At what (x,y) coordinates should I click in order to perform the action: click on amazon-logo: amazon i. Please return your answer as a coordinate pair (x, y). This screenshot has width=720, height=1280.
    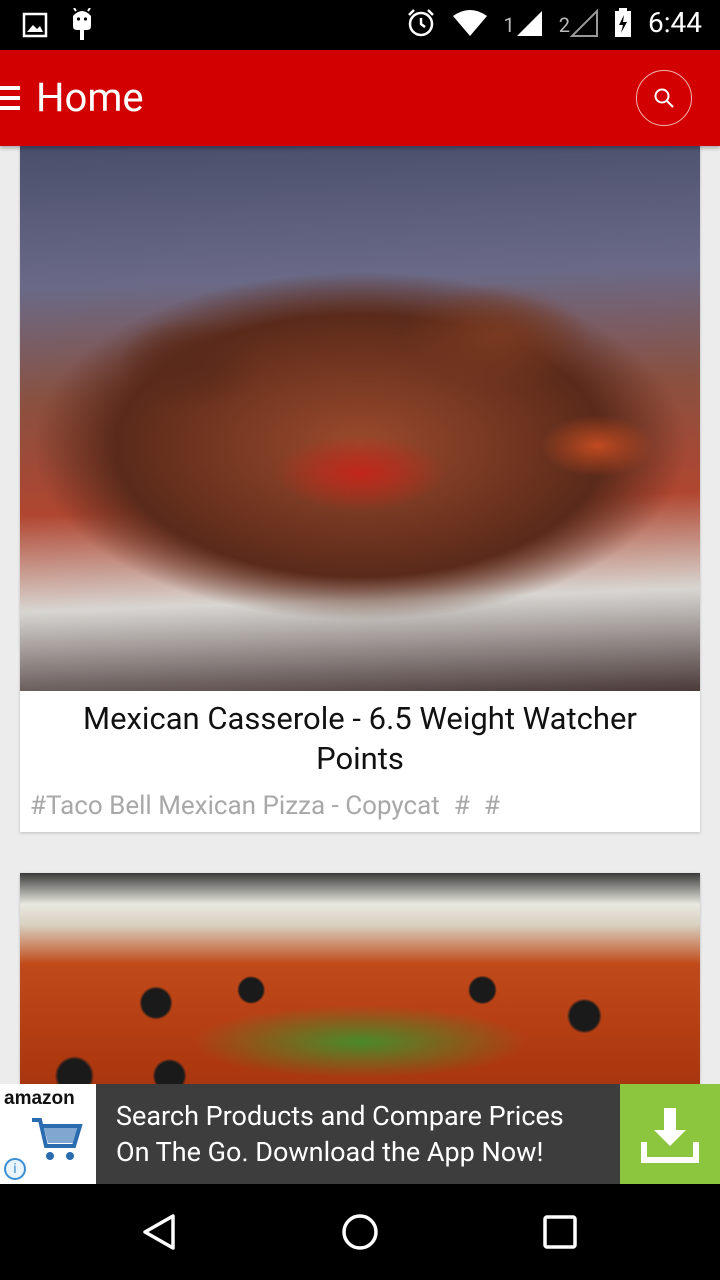
    Looking at the image, I should click on (48, 1134).